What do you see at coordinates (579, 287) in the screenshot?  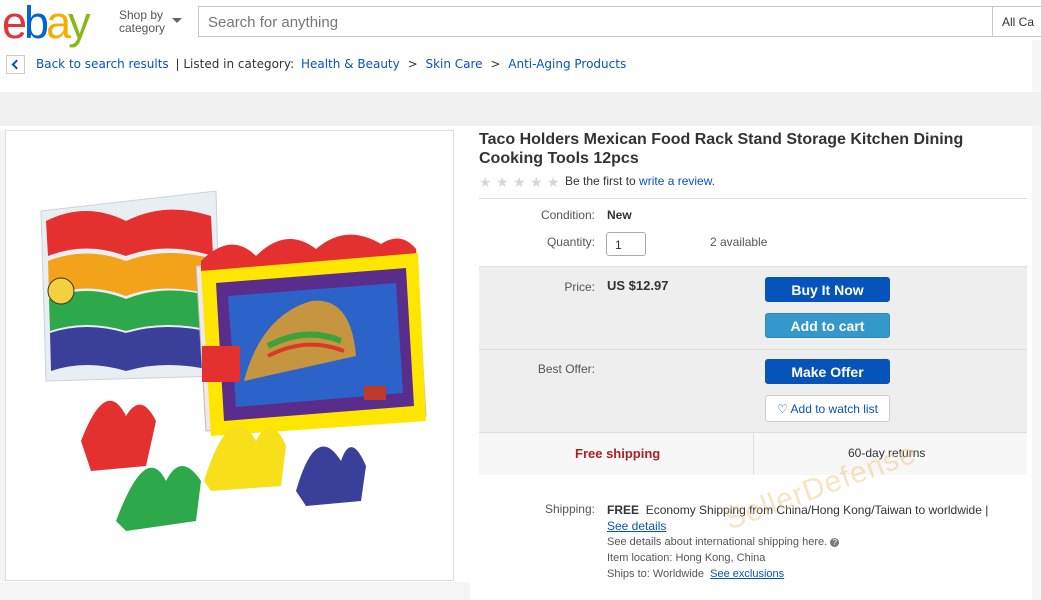 I see `price-label: Price:` at bounding box center [579, 287].